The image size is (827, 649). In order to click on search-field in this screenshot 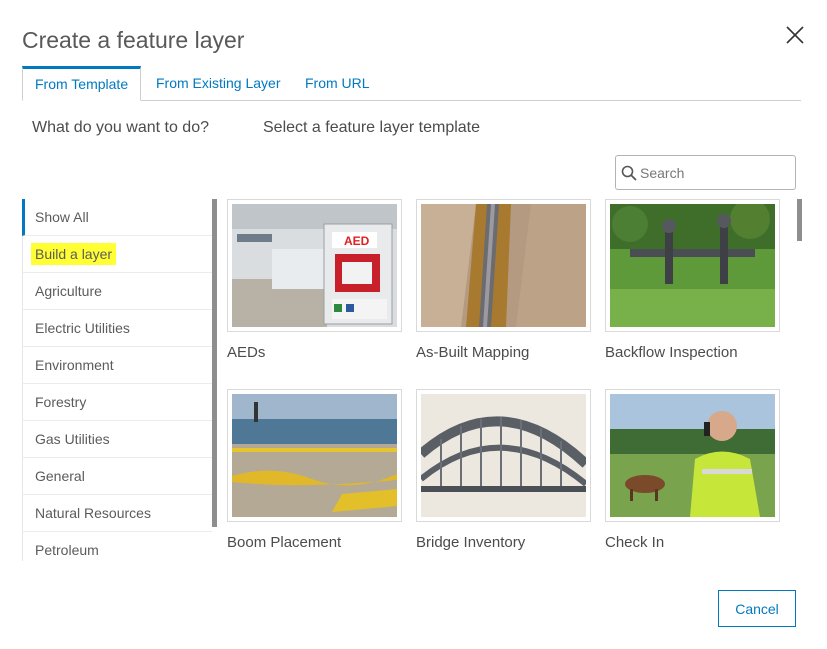, I will do `click(705, 172)`.